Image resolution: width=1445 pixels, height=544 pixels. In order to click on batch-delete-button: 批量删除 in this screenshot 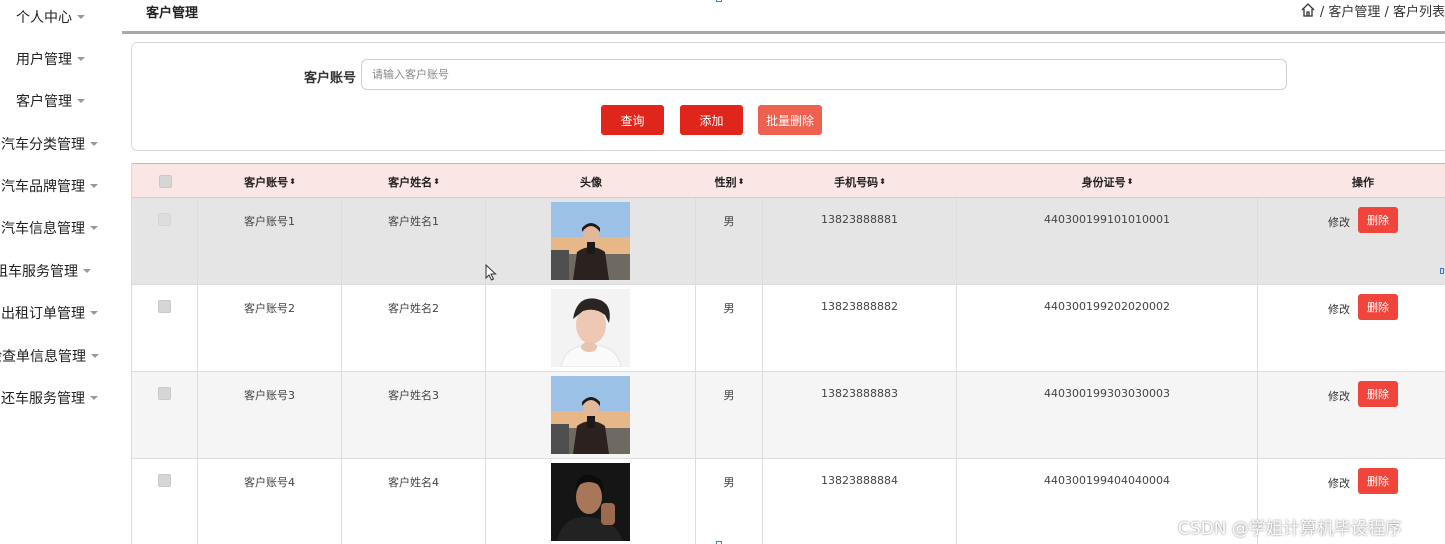, I will do `click(790, 120)`.